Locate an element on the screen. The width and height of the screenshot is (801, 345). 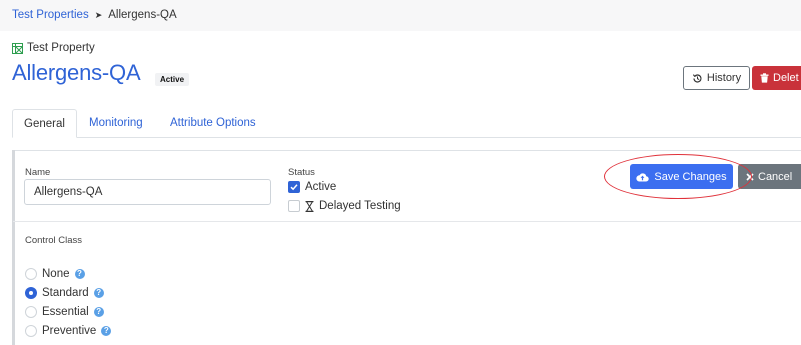
status-active-checkbox: Active is located at coordinates (312, 187).